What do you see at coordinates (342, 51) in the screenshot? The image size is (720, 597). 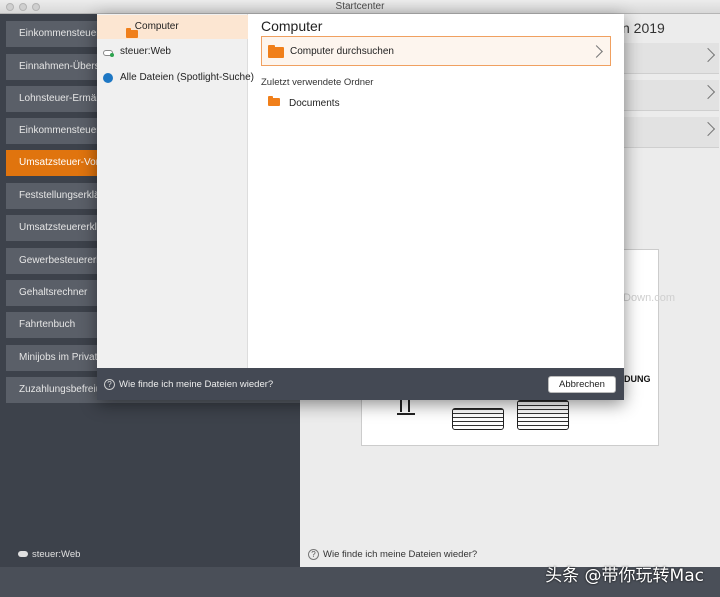 I see `search-label: Computer durchsuchen` at bounding box center [342, 51].